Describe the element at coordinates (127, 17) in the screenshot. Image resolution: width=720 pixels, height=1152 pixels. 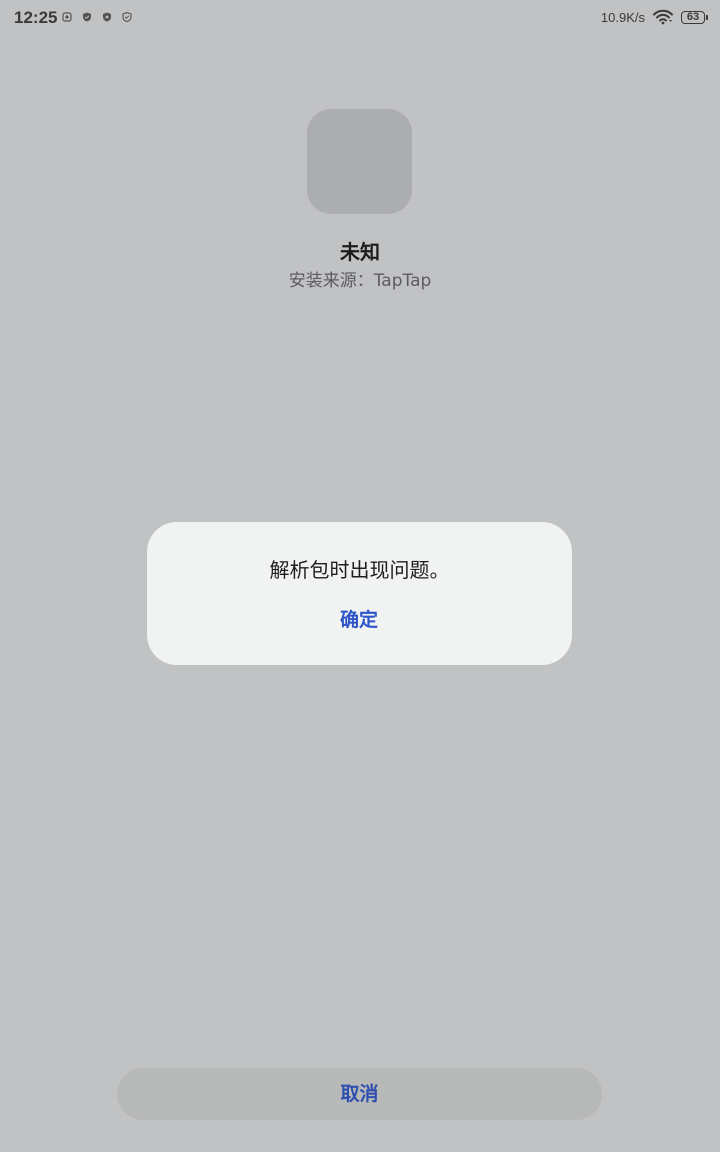
I see `check-shield-icon` at that location.